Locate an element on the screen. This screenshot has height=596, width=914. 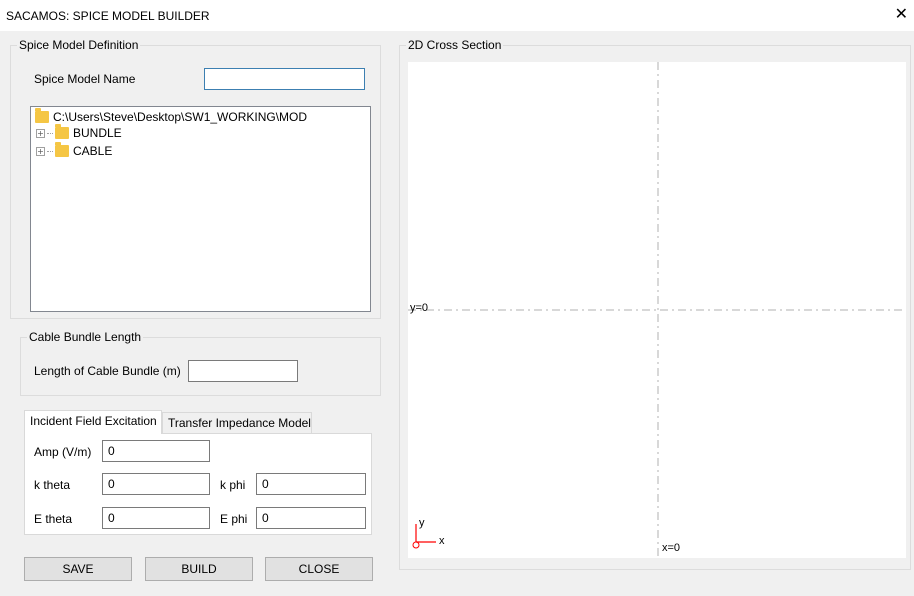
tree-item-bundle: + BUNDLE is located at coordinates (79, 132).